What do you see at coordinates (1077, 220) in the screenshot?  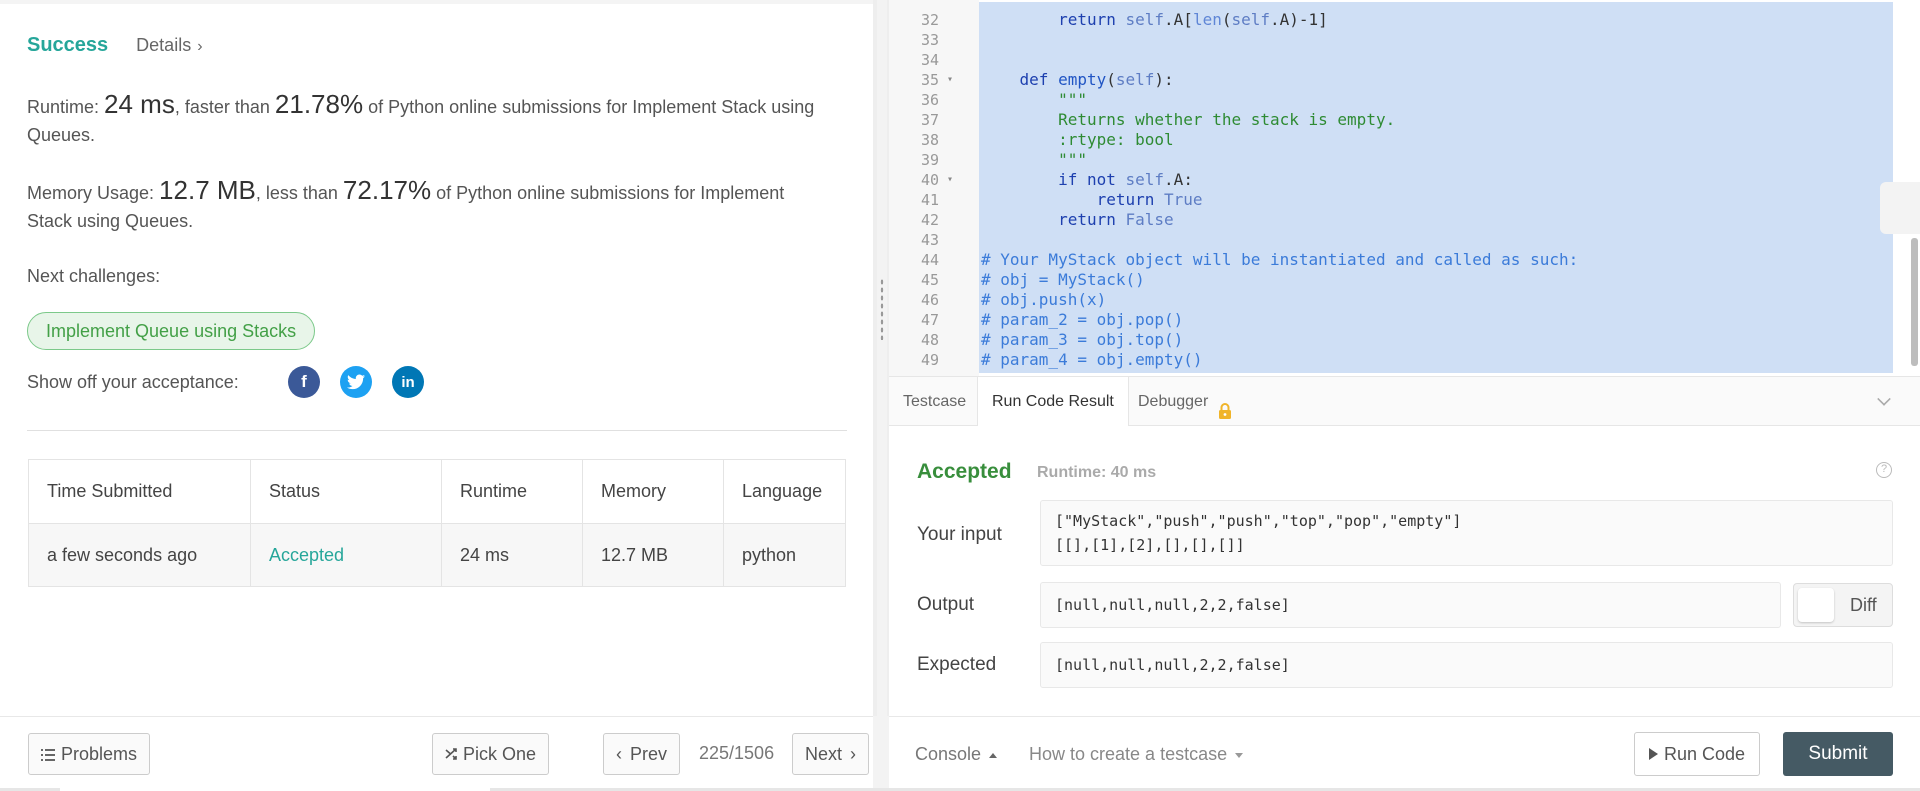 I see `code-text: return False` at bounding box center [1077, 220].